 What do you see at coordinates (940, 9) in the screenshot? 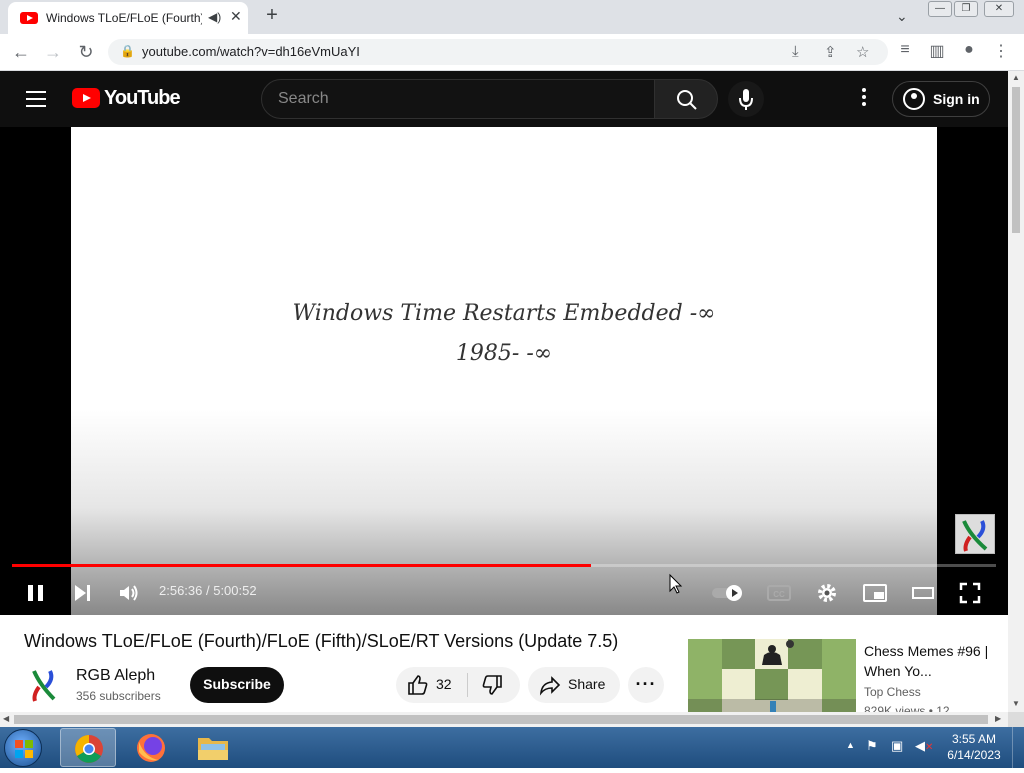
I see `minimize-button: —` at bounding box center [940, 9].